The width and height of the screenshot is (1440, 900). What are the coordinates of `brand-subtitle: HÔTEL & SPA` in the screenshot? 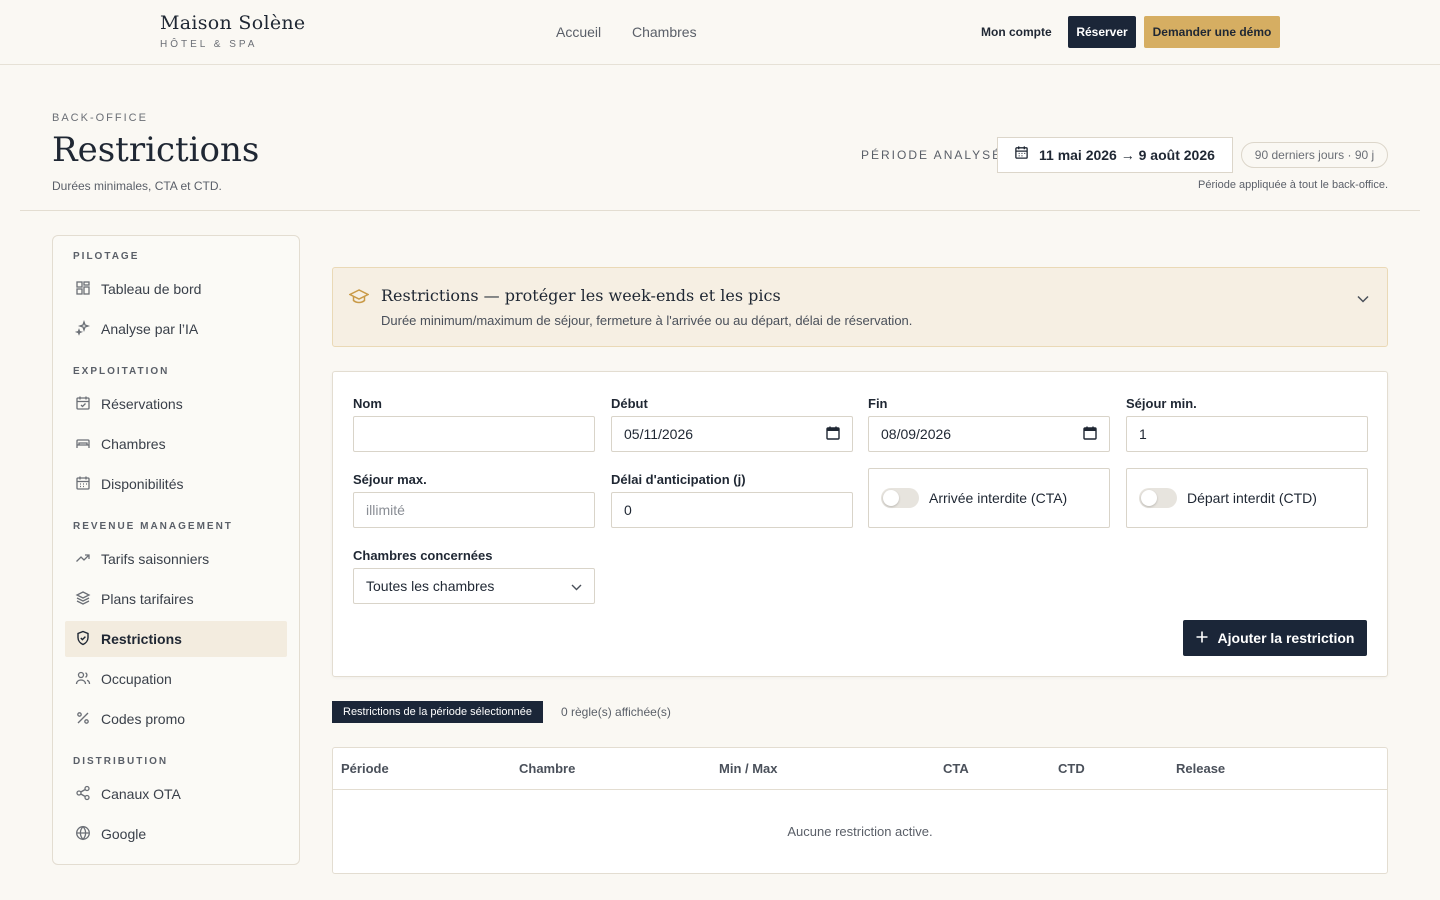 It's located at (209, 44).